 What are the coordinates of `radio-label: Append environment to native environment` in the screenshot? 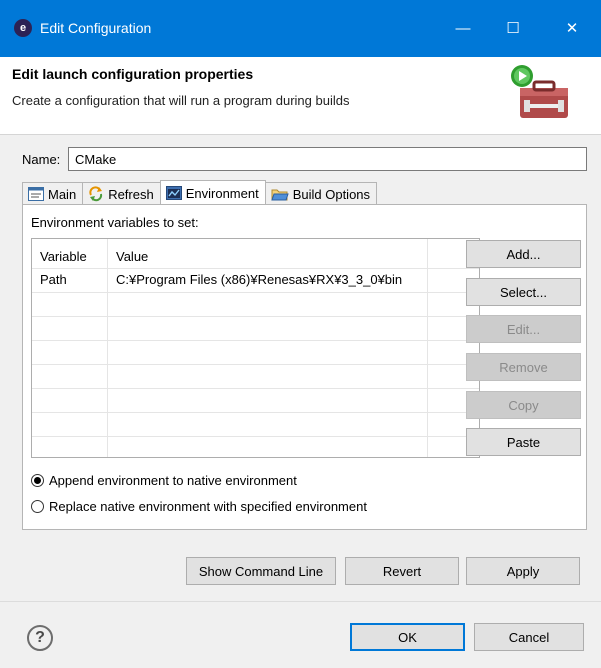 It's located at (173, 480).